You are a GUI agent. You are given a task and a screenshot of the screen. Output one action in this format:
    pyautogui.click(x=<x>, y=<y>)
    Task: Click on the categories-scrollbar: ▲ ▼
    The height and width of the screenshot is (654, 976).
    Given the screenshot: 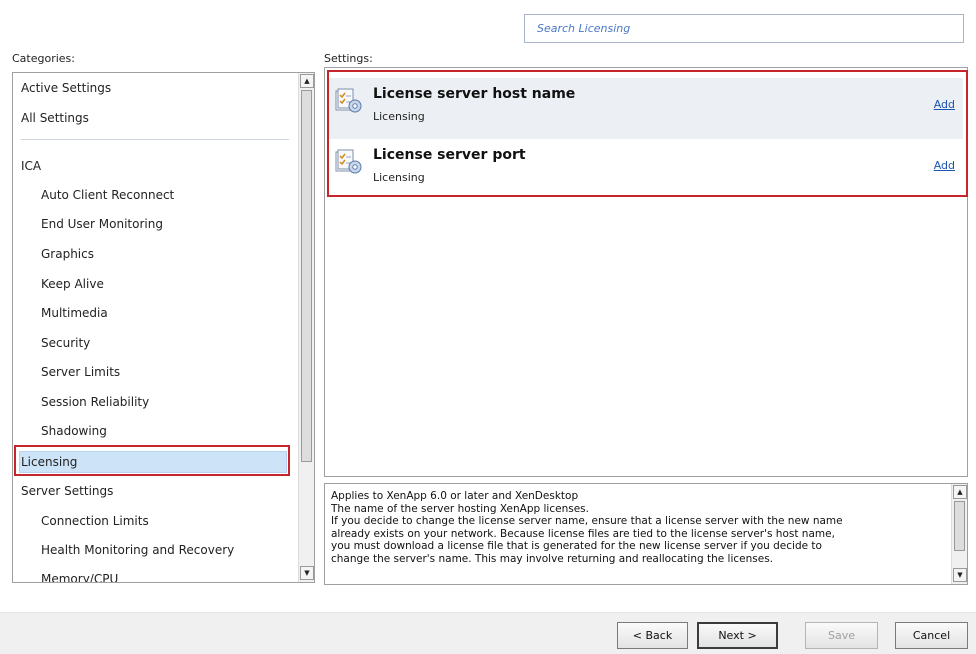 What is the action you would take?
    pyautogui.click(x=306, y=327)
    